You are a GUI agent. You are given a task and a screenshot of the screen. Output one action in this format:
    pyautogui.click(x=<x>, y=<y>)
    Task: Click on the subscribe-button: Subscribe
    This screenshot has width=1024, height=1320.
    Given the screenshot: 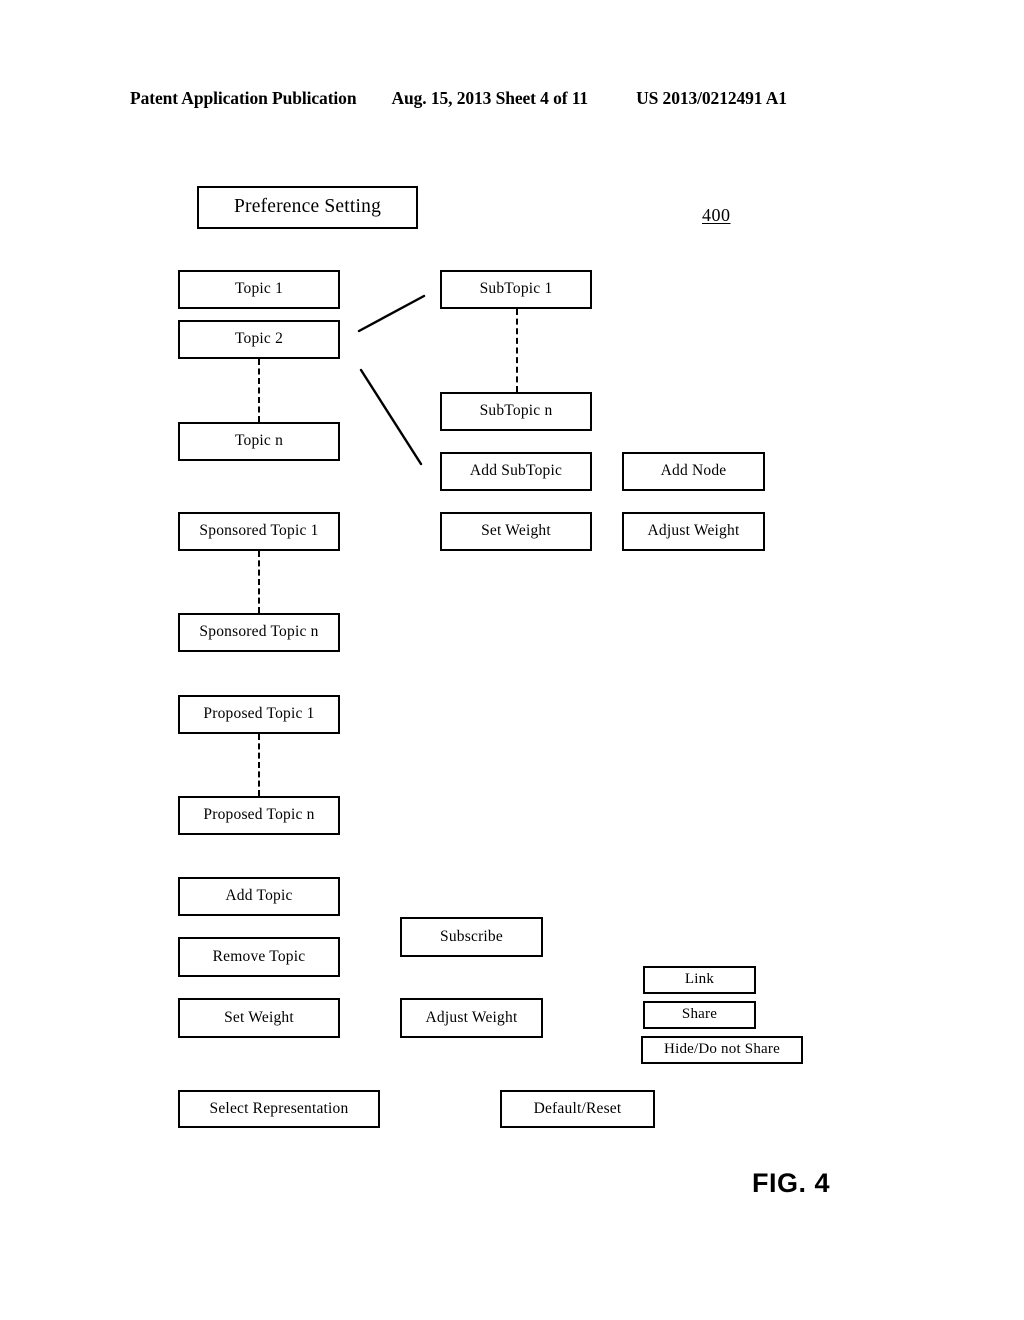 What is the action you would take?
    pyautogui.click(x=471, y=937)
    